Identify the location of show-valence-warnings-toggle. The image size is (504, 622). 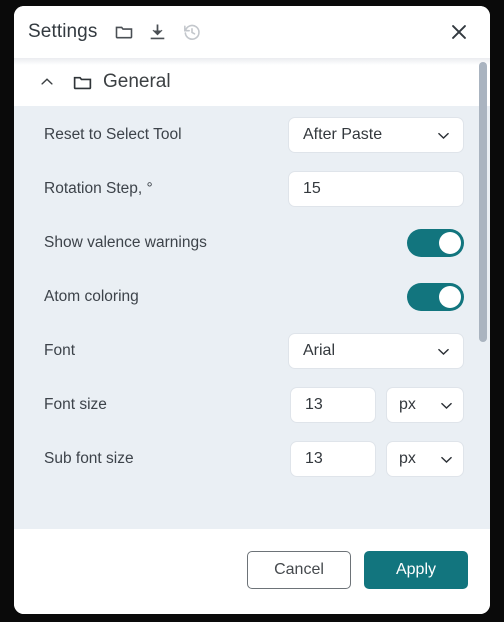
(435, 243).